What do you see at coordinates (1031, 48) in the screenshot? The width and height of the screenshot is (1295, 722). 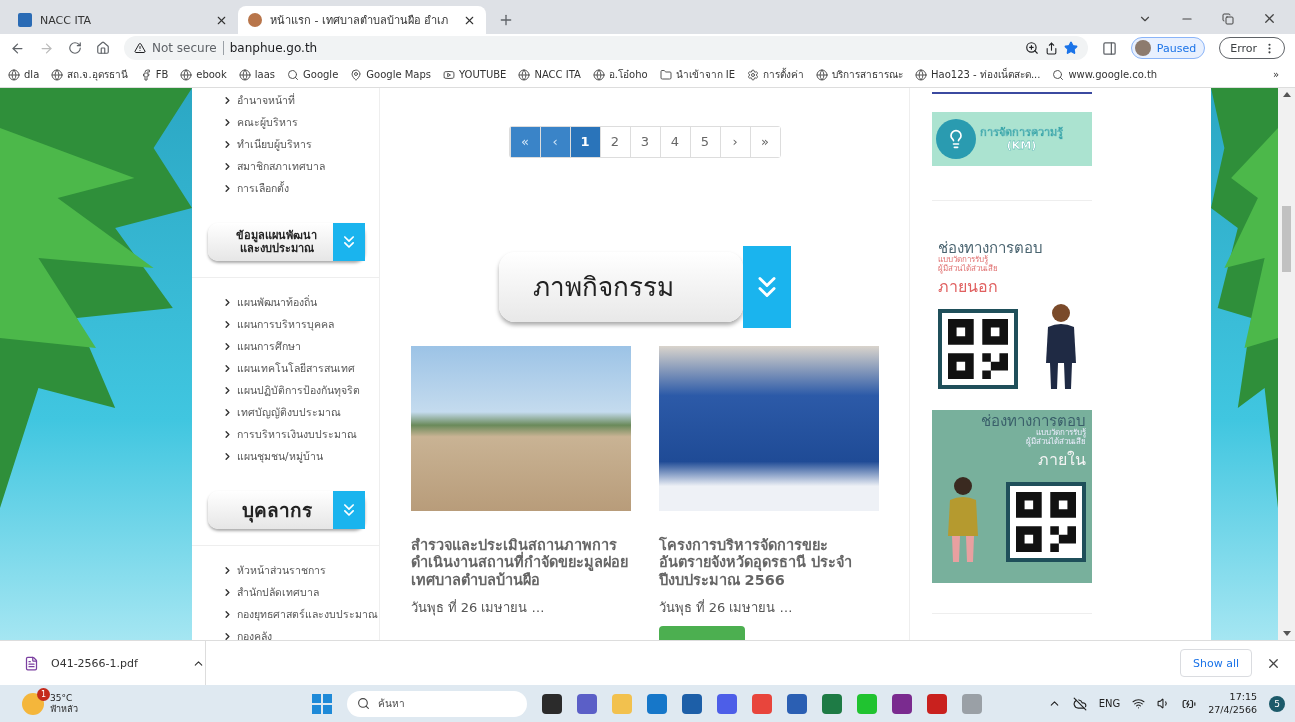 I see `zoom-icon` at bounding box center [1031, 48].